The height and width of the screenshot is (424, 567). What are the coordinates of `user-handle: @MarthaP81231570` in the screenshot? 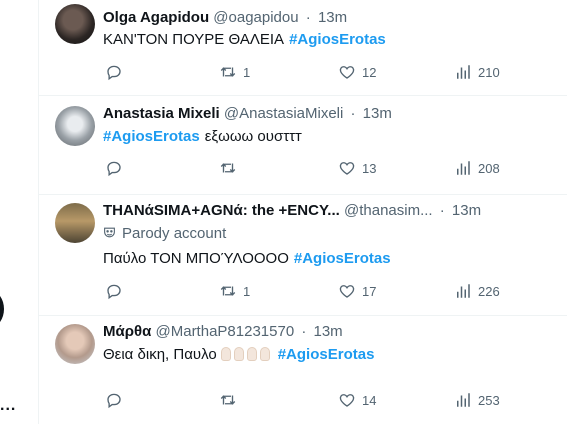 It's located at (225, 331).